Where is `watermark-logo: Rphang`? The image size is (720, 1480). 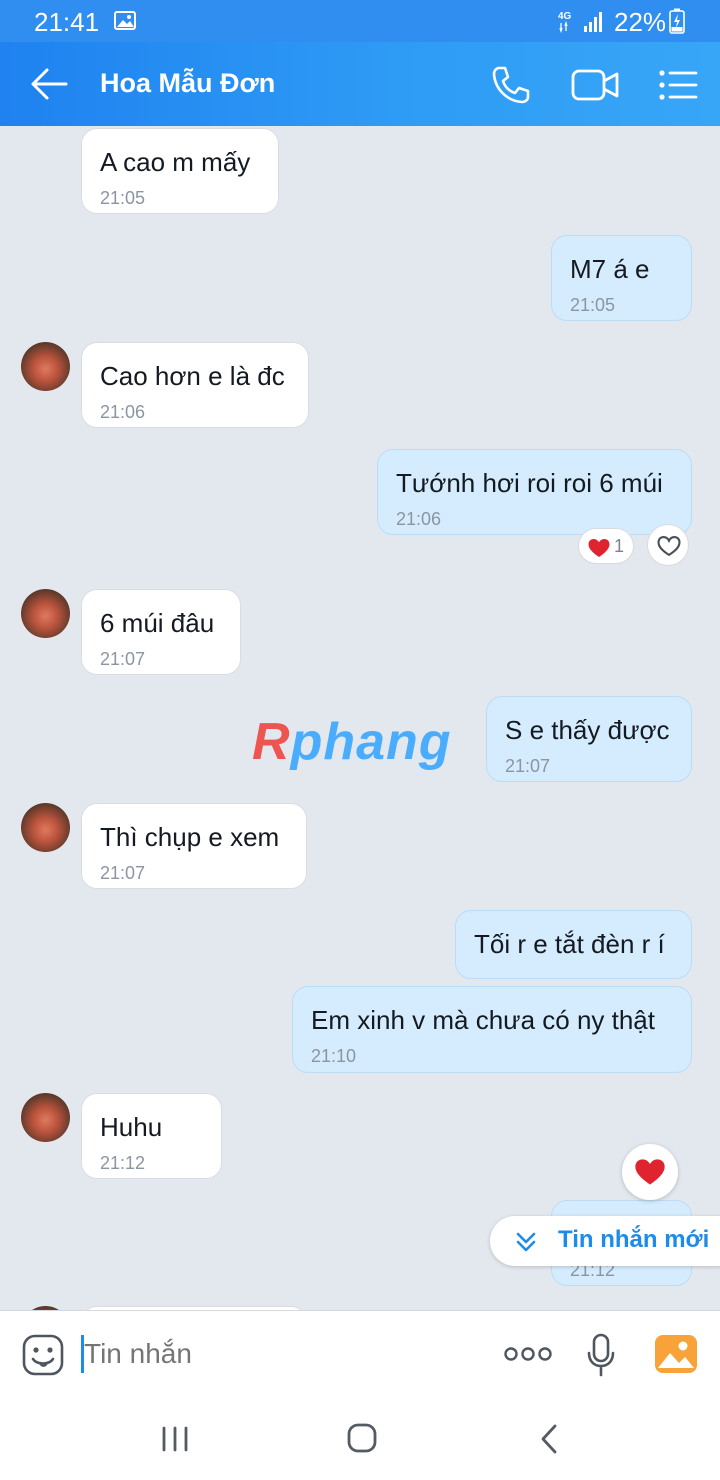 watermark-logo: Rphang is located at coordinates (352, 742).